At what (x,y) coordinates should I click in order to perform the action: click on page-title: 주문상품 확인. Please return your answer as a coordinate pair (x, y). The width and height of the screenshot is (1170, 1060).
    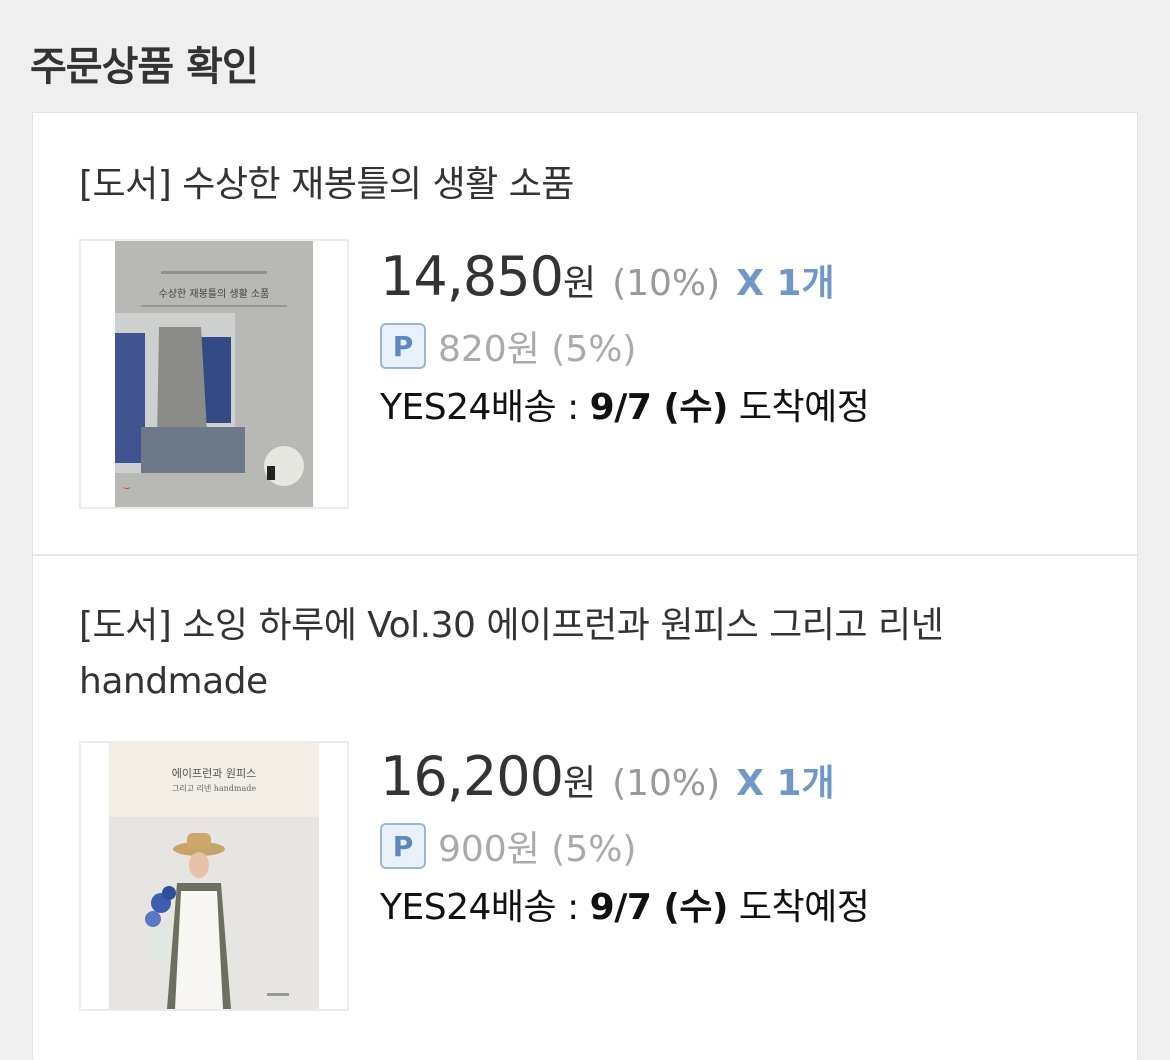
    Looking at the image, I should click on (144, 67).